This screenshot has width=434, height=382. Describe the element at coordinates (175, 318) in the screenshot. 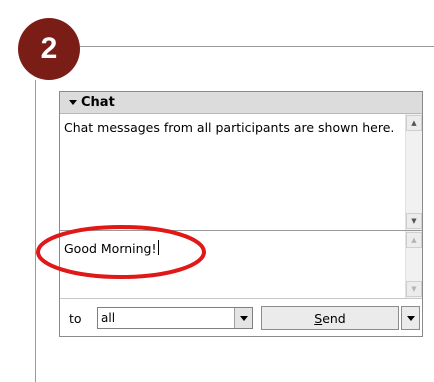

I see `recipient-select: all` at that location.